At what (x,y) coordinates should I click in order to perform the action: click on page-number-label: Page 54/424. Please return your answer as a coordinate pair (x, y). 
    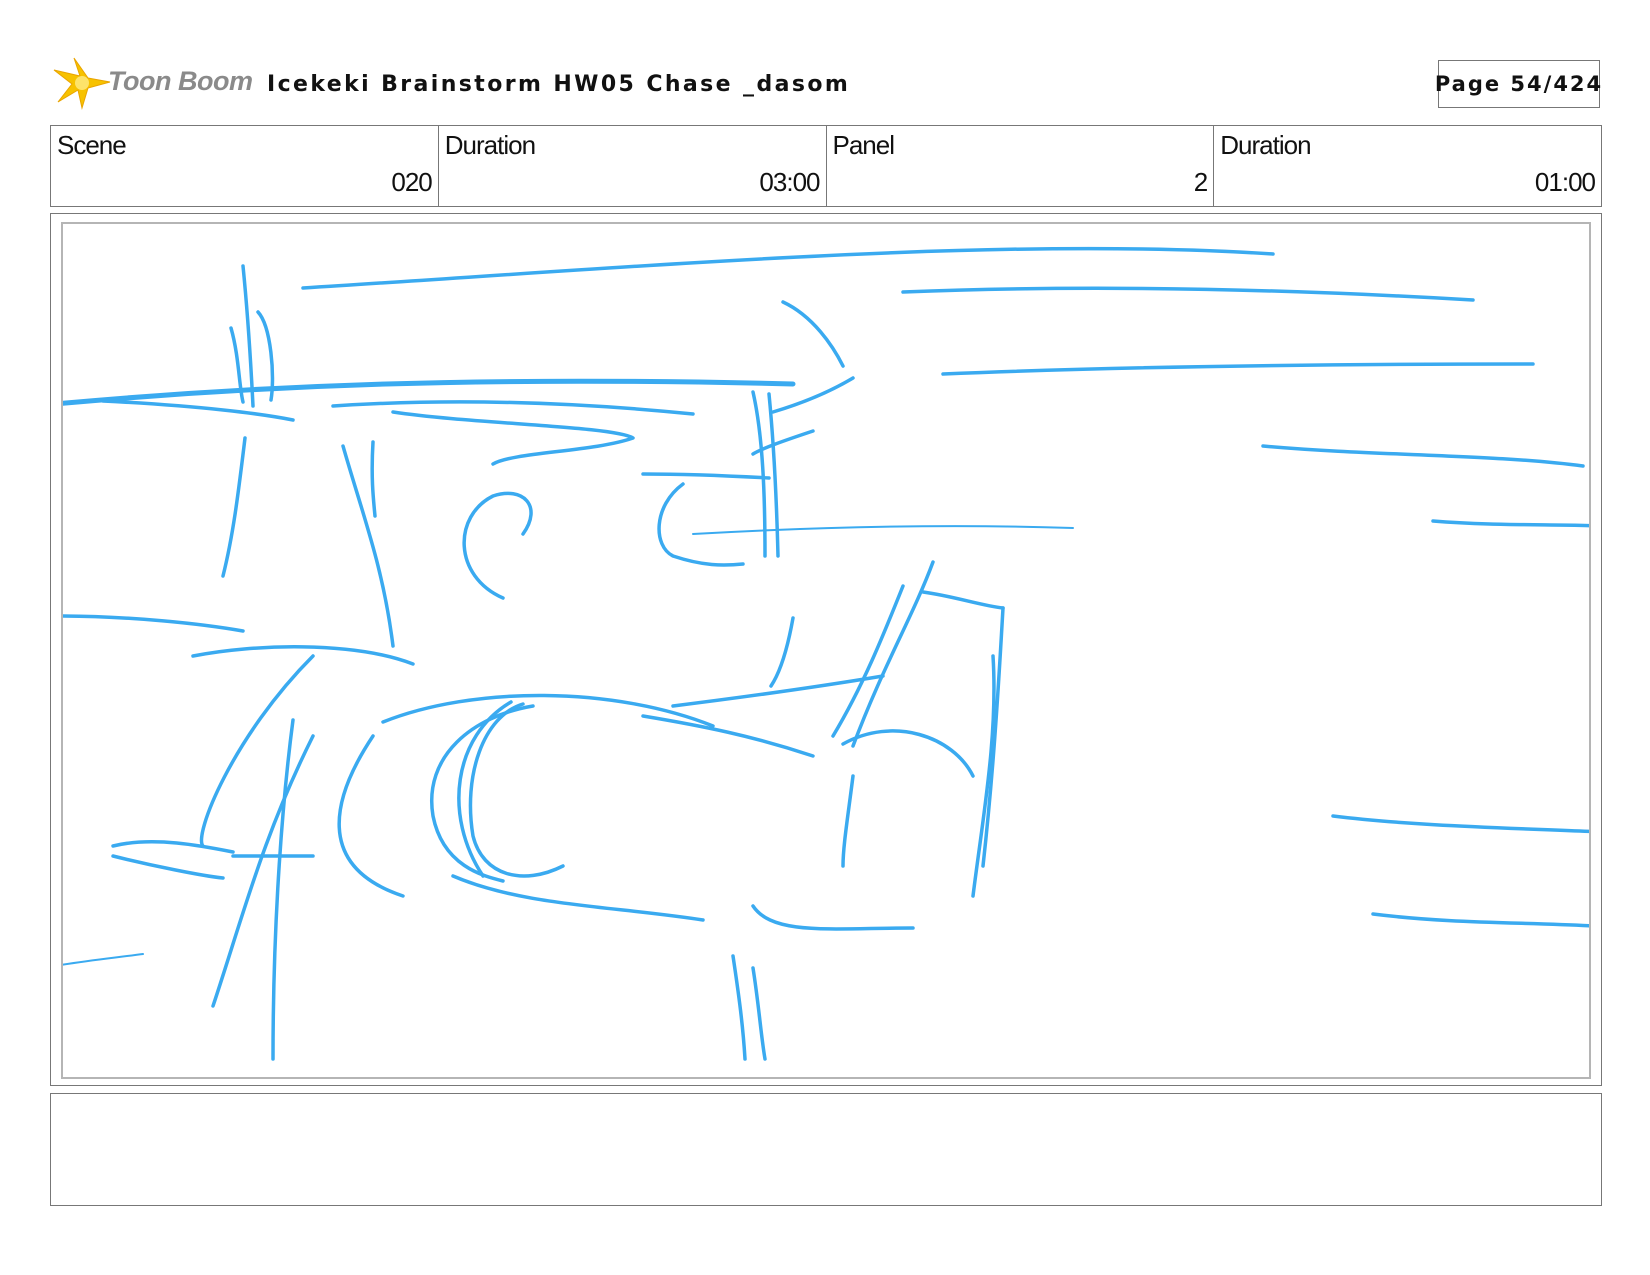
    Looking at the image, I should click on (1519, 84).